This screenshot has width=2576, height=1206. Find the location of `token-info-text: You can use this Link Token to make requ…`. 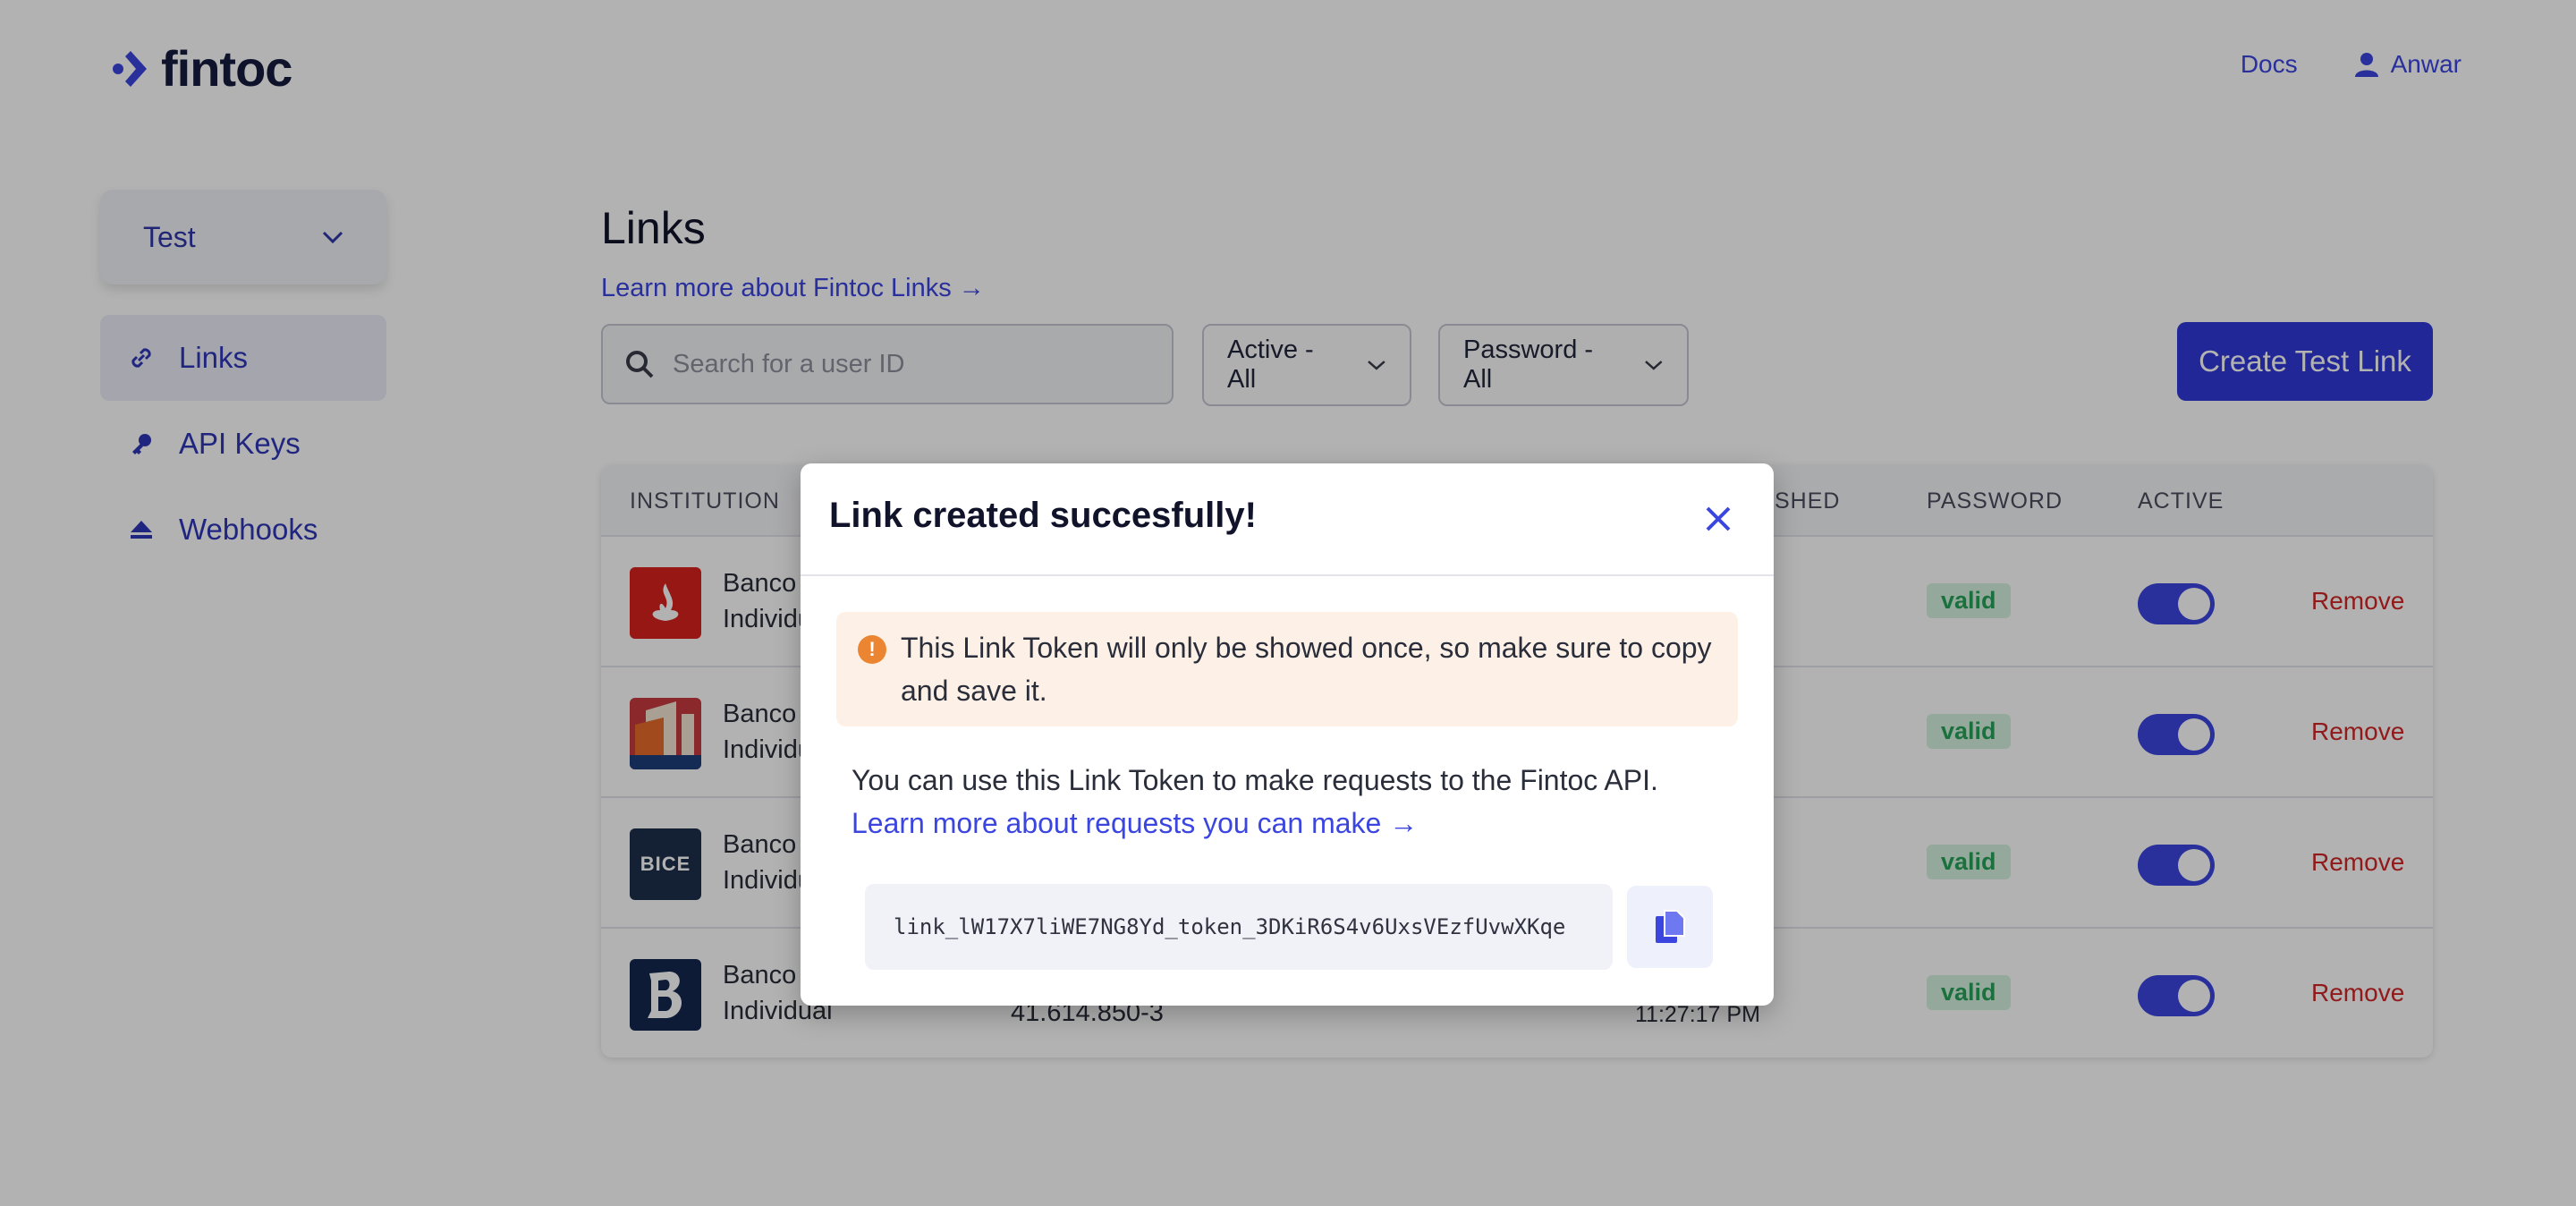

token-info-text: You can use this Link Token to make requ… is located at coordinates (1255, 780).